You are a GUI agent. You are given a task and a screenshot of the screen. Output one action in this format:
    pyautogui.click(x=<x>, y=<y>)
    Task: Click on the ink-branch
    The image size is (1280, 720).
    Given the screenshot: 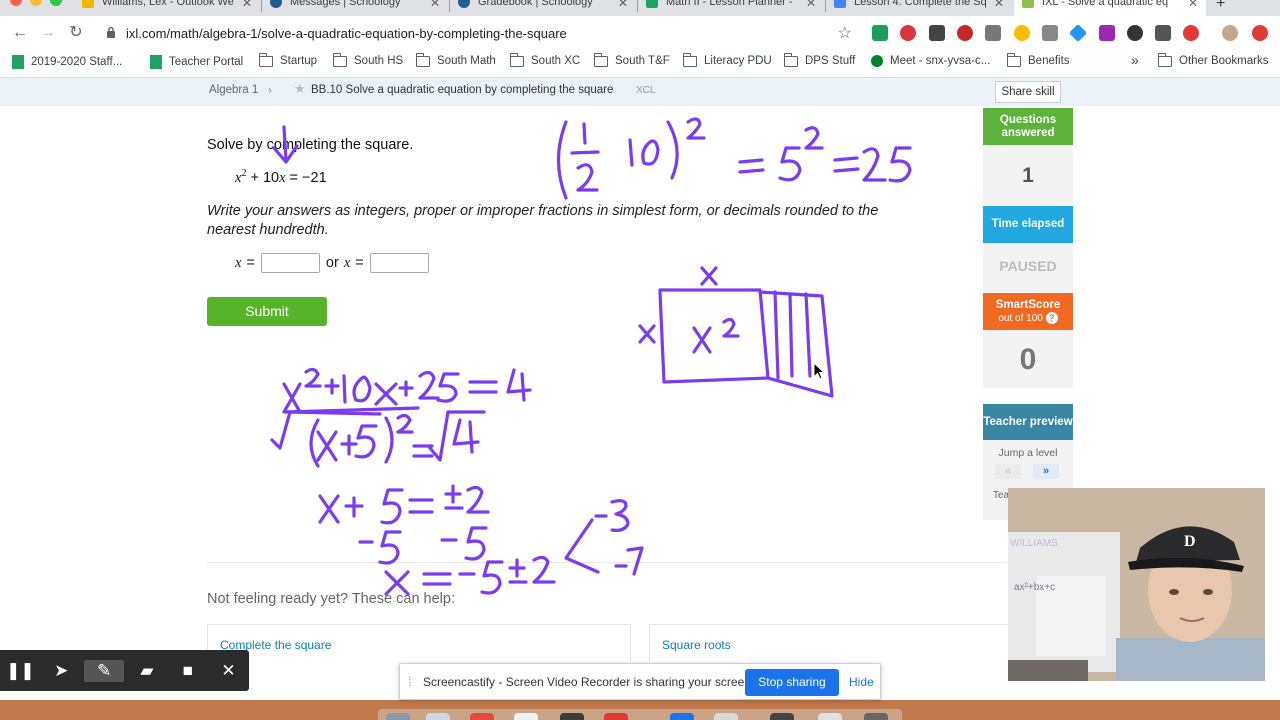 What is the action you would take?
    pyautogui.click(x=582, y=546)
    